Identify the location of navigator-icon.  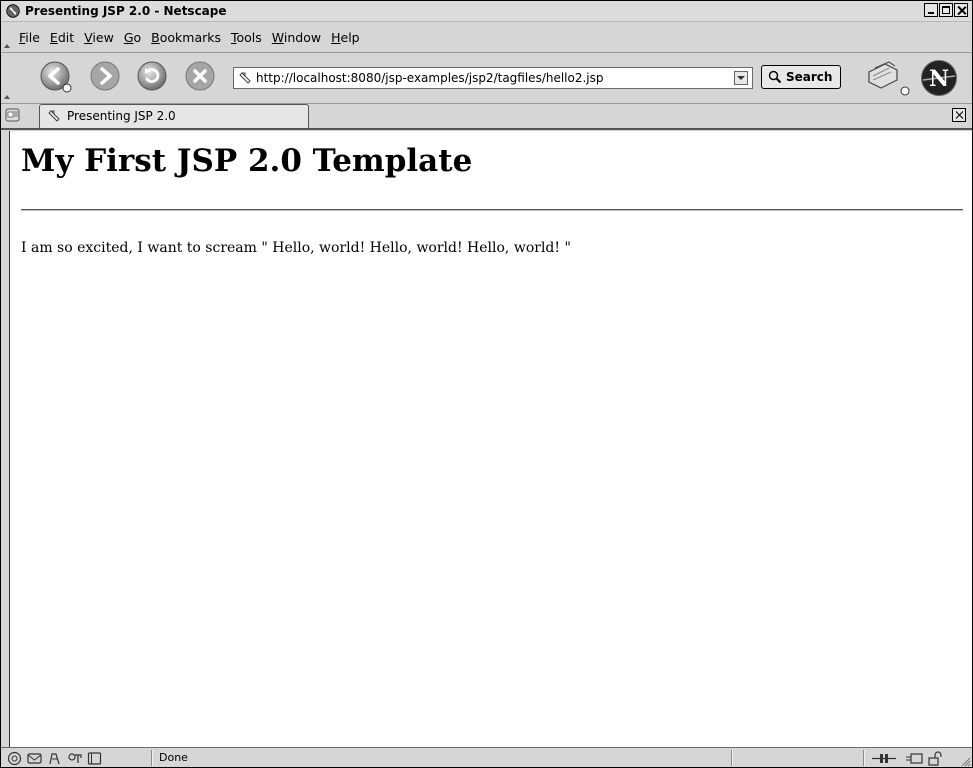
(14, 758).